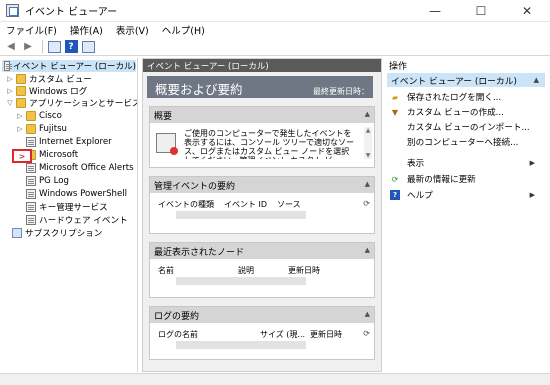 The height and width of the screenshot is (385, 550). What do you see at coordinates (10, 103) in the screenshot?
I see `chevron-down-icon: ▽` at bounding box center [10, 103].